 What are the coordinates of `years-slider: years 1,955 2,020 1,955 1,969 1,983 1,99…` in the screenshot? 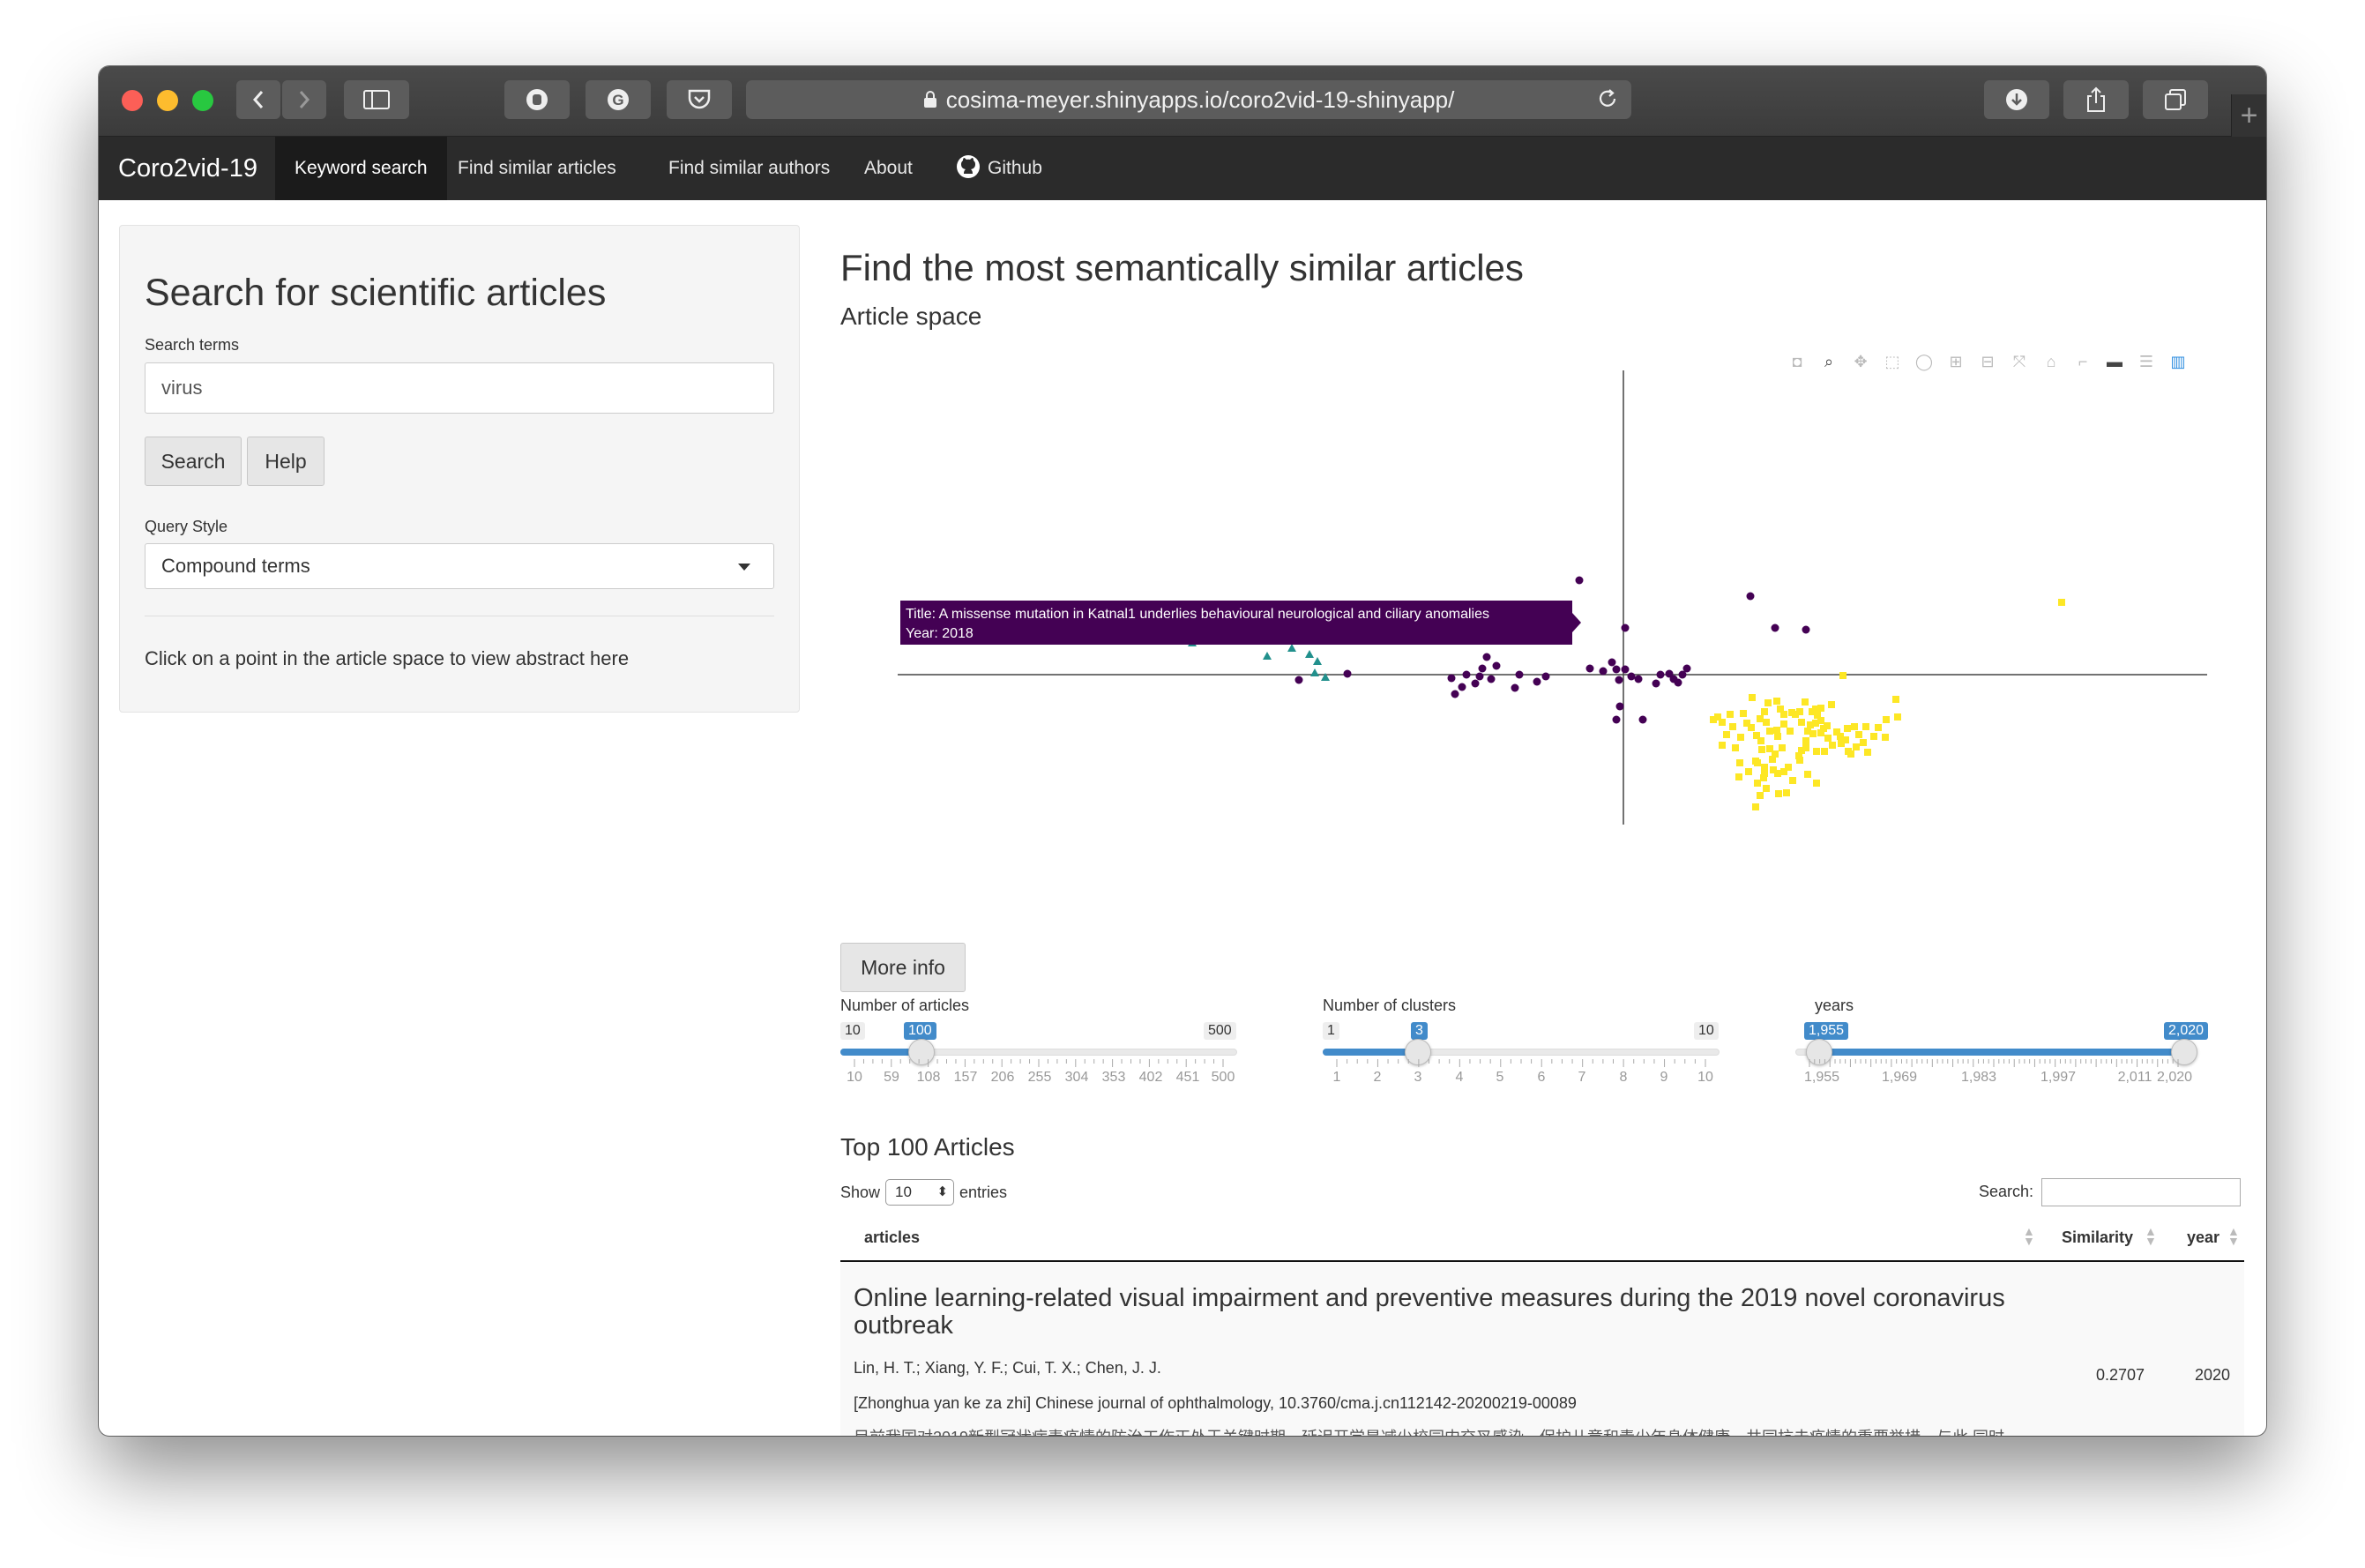 It's located at (2002, 1041).